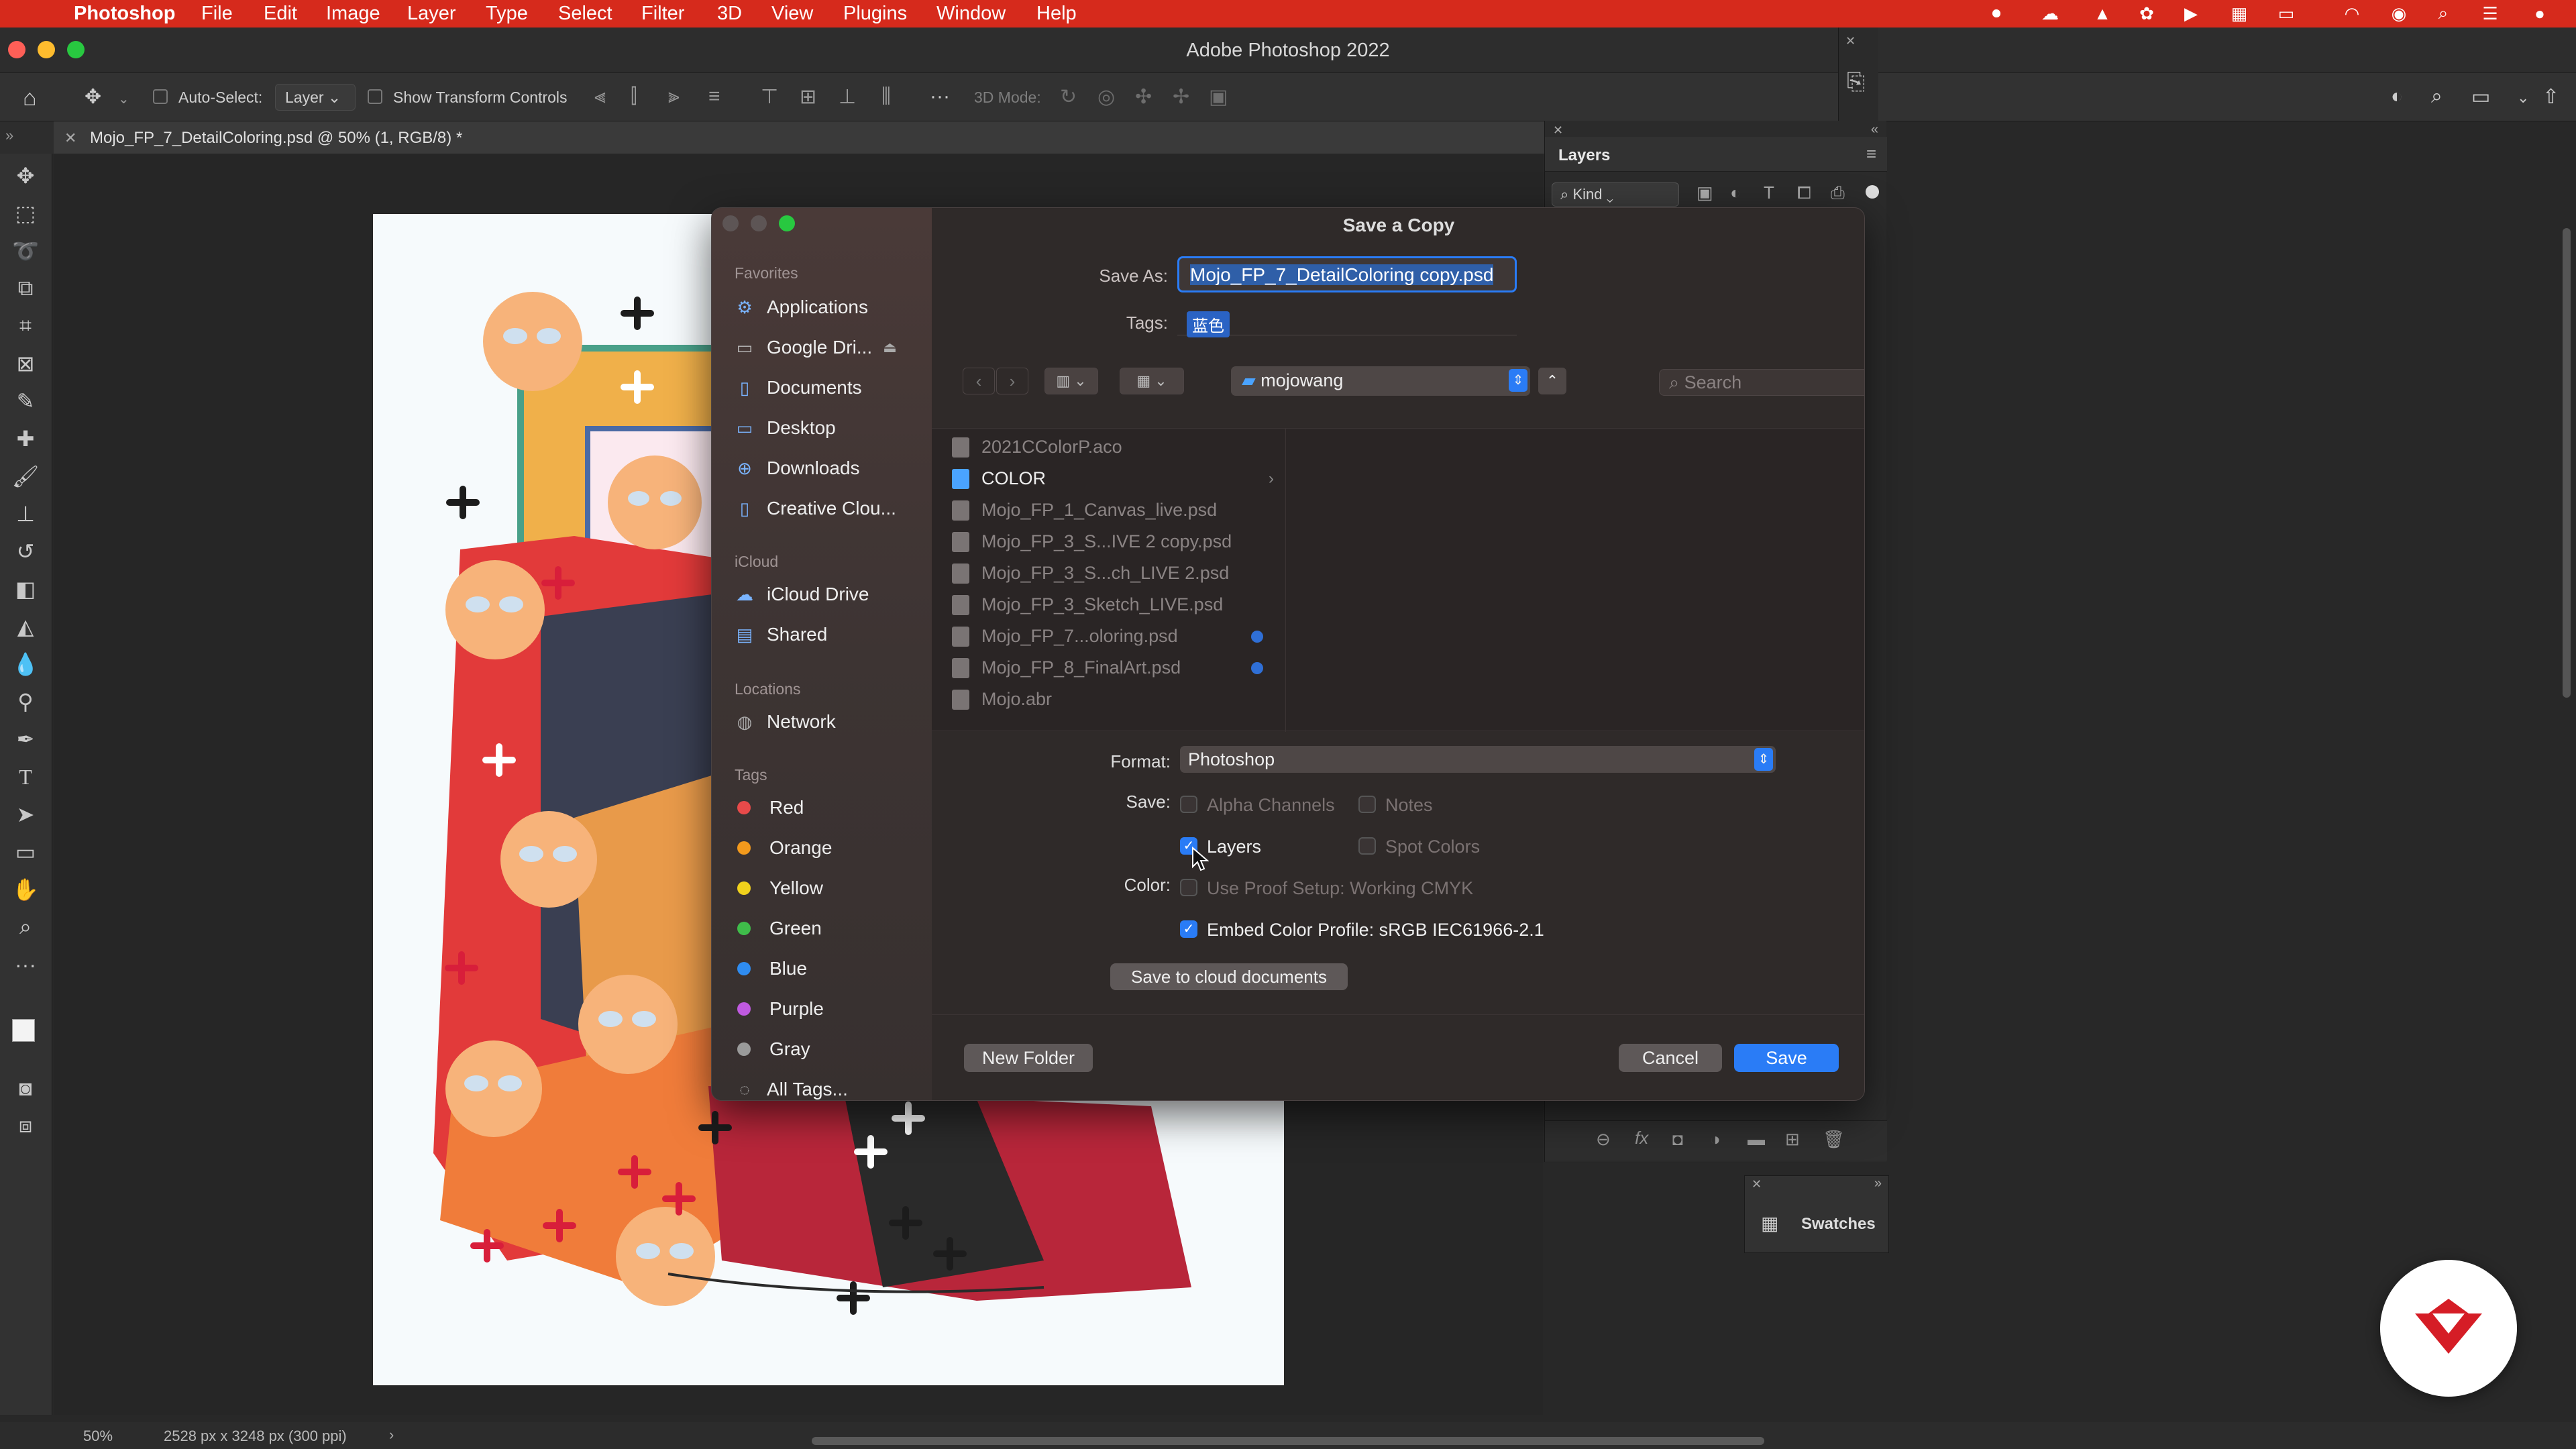  I want to click on notes-checkbox, so click(1367, 804).